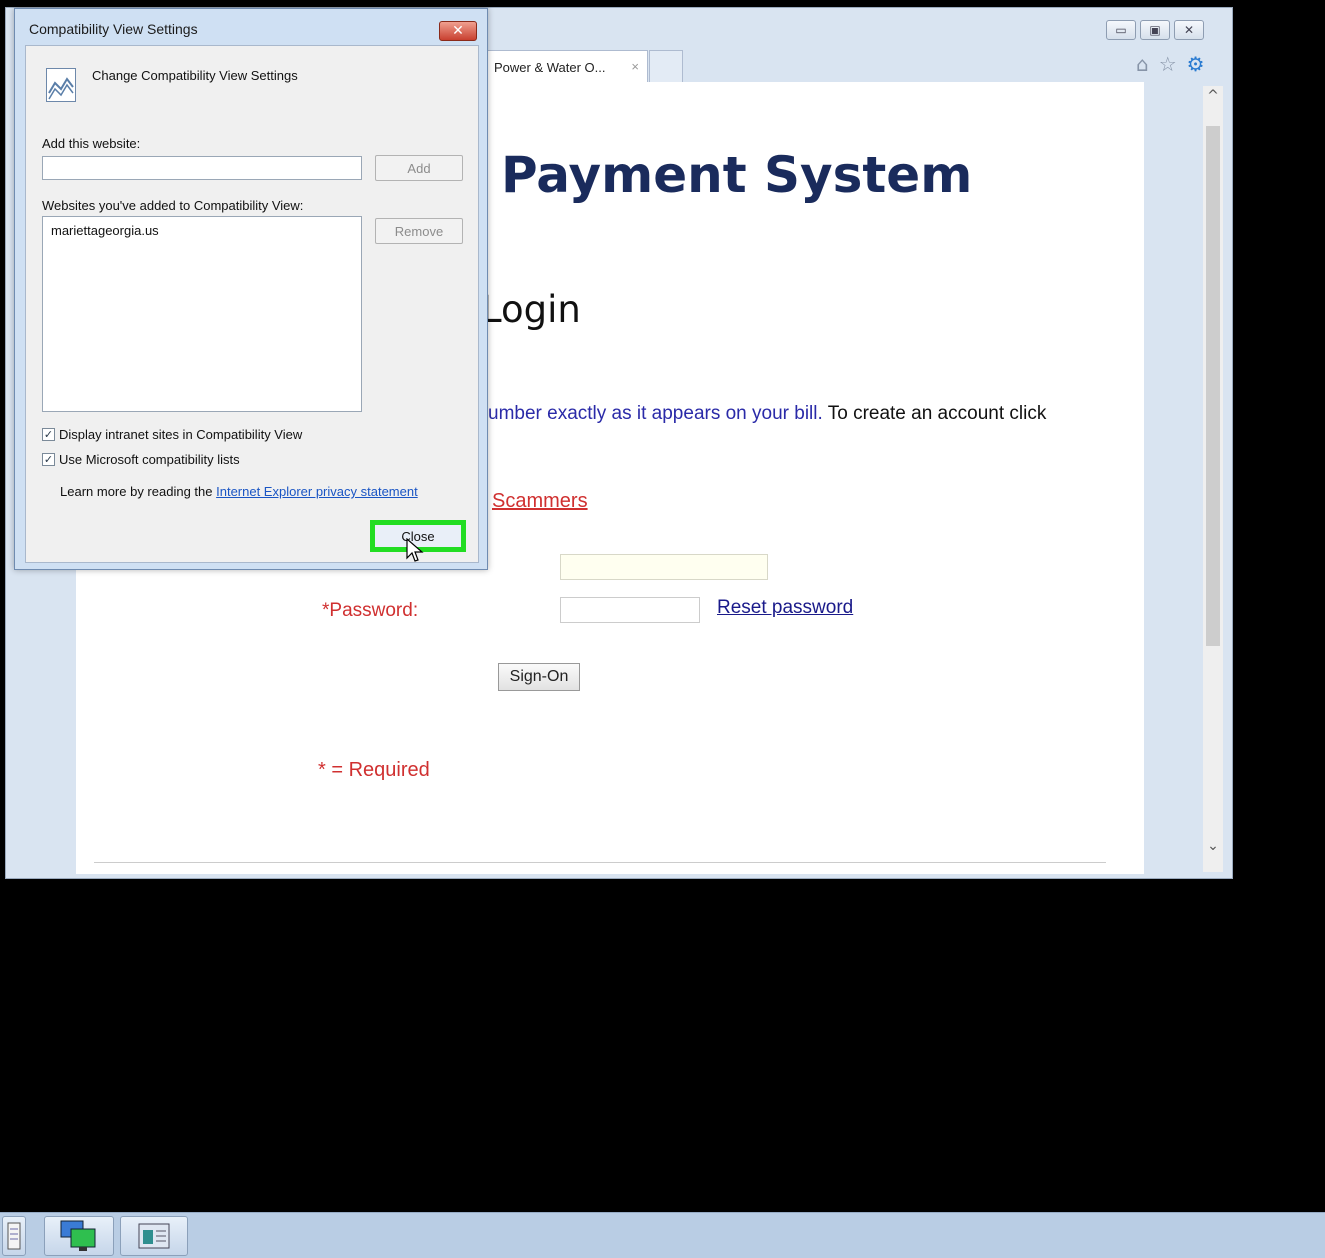 The width and height of the screenshot is (1325, 1258). What do you see at coordinates (785, 608) in the screenshot?
I see `reset-password-link: Reset password` at bounding box center [785, 608].